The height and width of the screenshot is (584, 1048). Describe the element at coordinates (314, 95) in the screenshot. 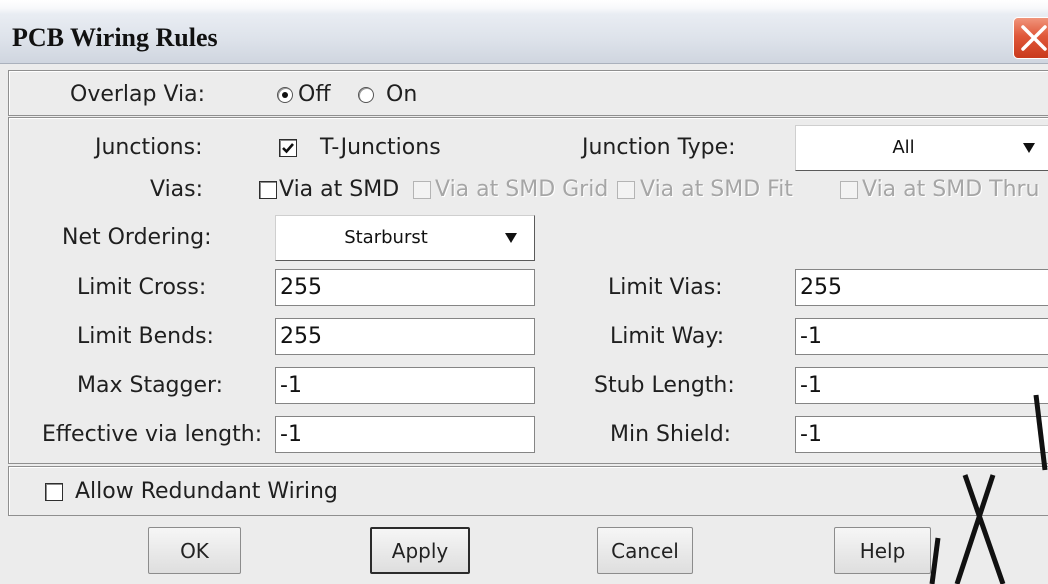

I see `overlap-via-off-label: Off` at that location.